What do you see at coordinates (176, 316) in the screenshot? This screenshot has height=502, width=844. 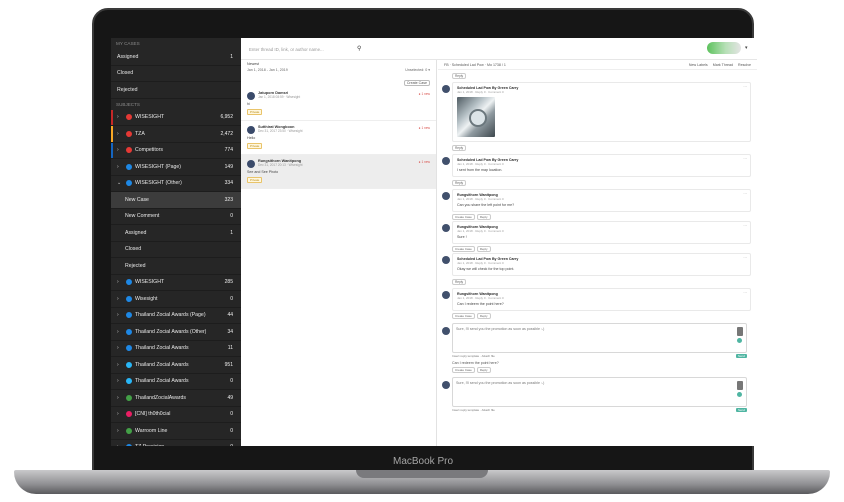 I see `sidebar-subject: › Thailand Zocial Awards (Page) 44` at bounding box center [176, 316].